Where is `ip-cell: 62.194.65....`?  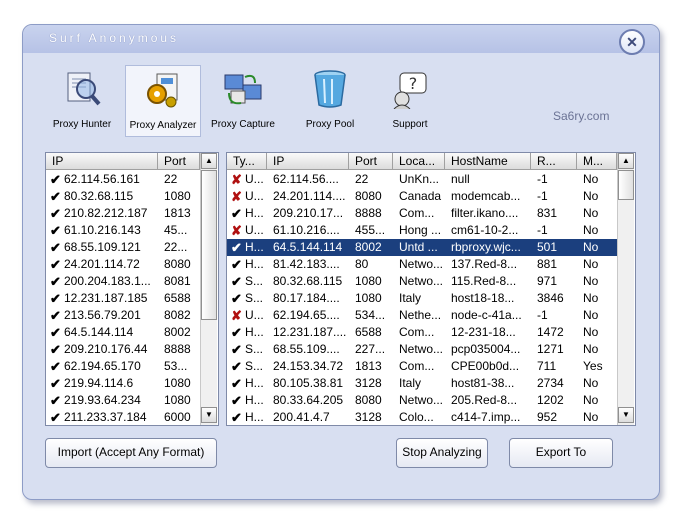 ip-cell: 62.194.65.... is located at coordinates (306, 315).